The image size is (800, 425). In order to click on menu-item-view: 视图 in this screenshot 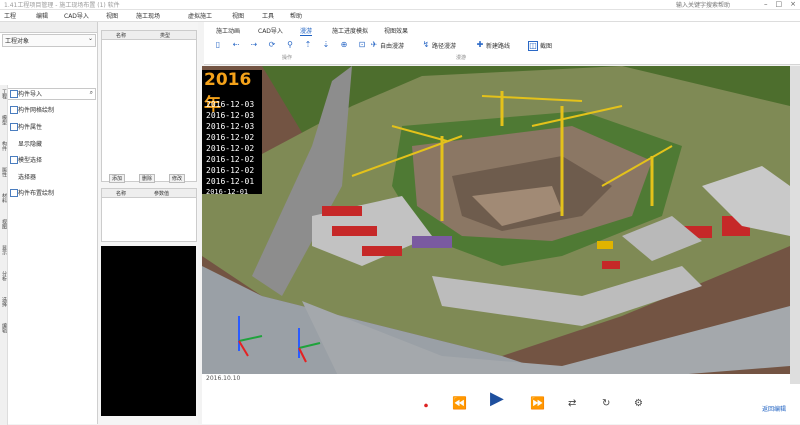, I will do `click(112, 15)`.